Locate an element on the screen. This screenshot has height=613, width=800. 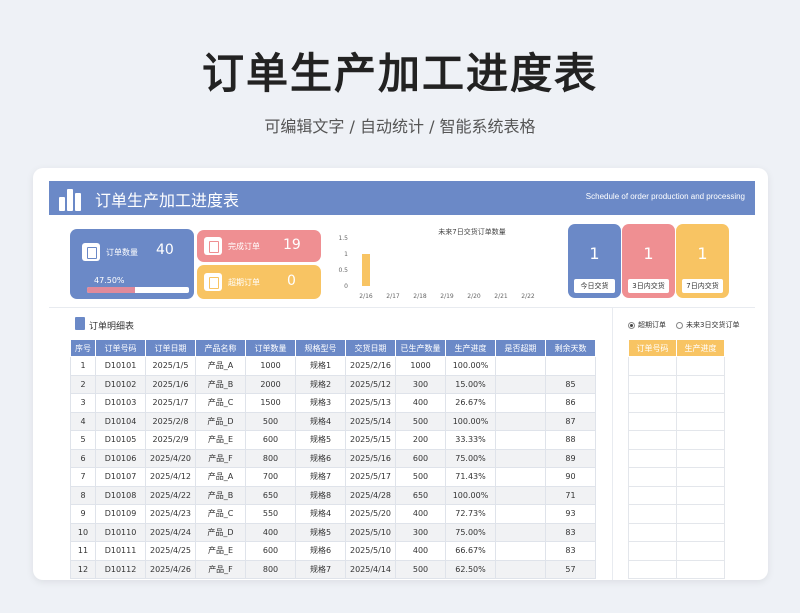
table-cell: 规格7 is located at coordinates (320, 569).